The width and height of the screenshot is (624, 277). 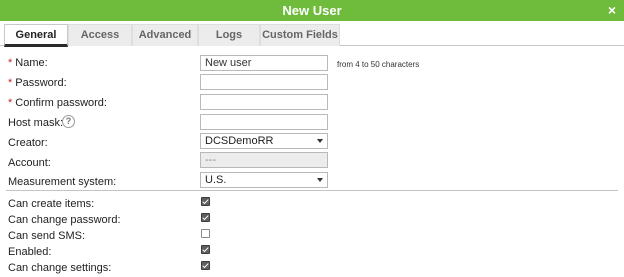 What do you see at coordinates (60, 268) in the screenshot?
I see `can-change-settings-label: Can change settings:` at bounding box center [60, 268].